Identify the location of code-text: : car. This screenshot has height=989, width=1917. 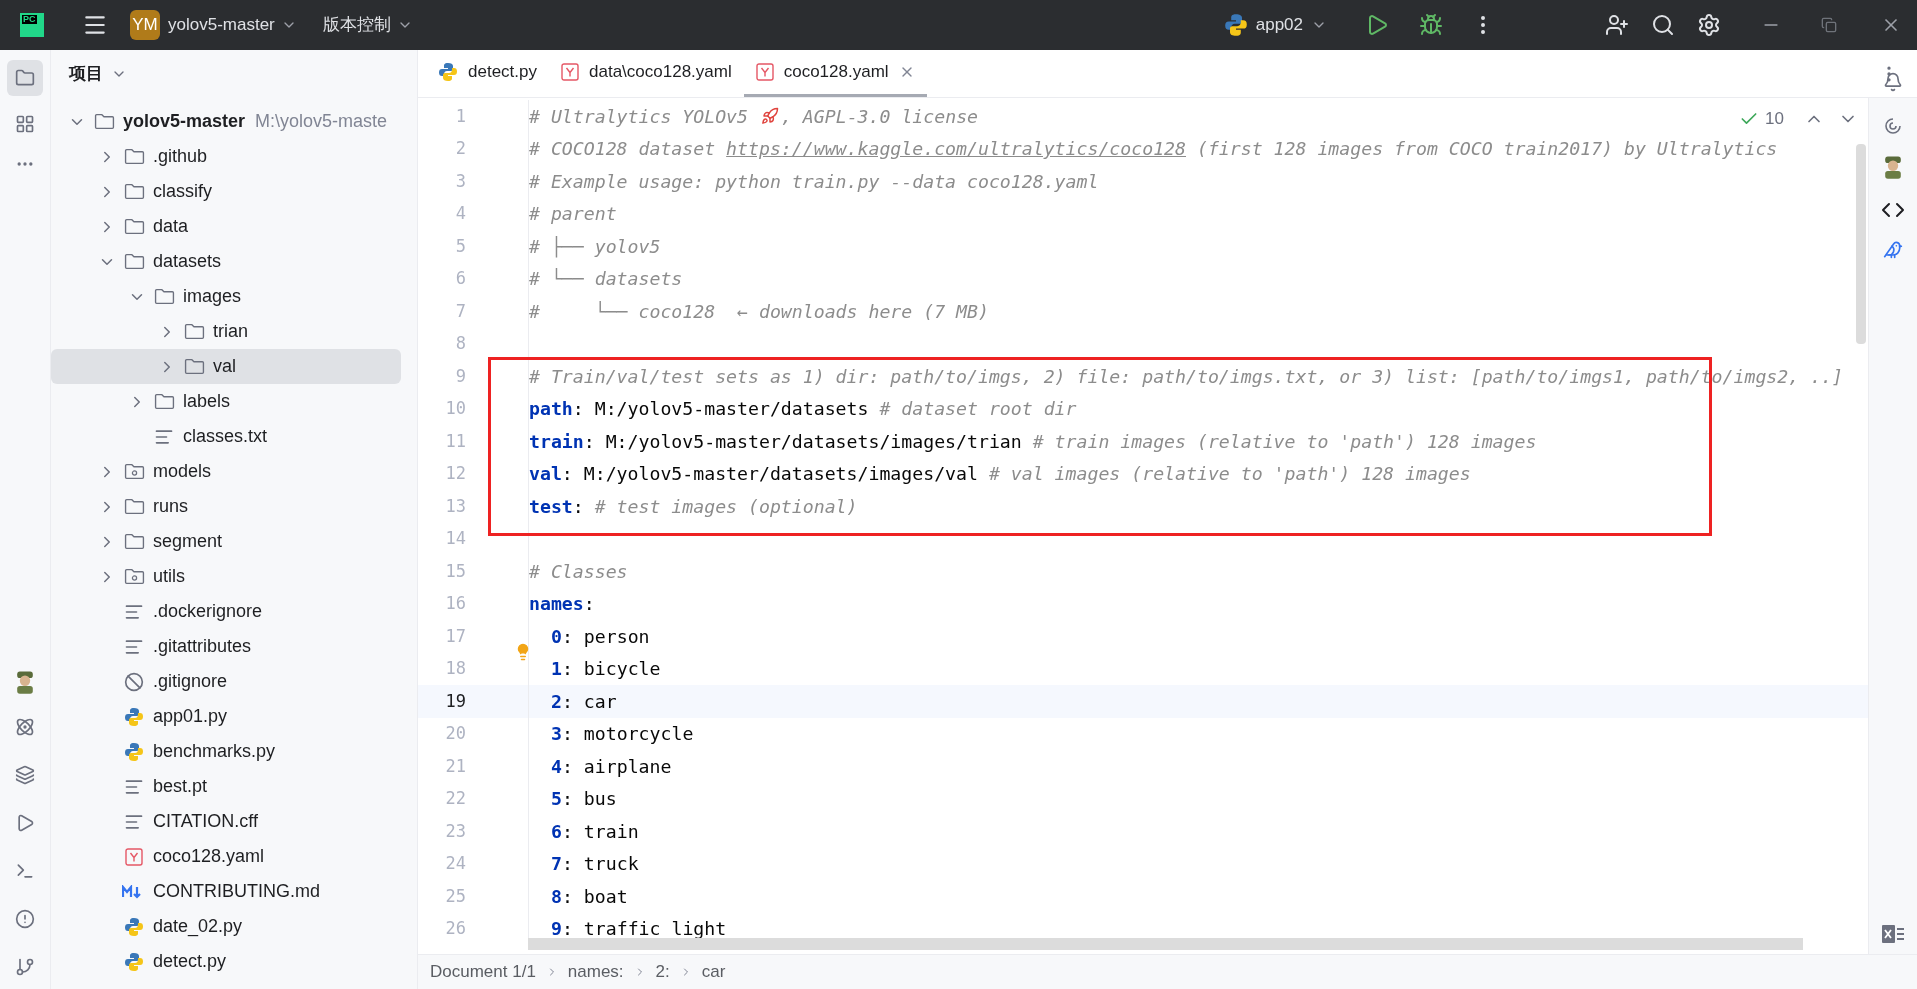
(589, 701).